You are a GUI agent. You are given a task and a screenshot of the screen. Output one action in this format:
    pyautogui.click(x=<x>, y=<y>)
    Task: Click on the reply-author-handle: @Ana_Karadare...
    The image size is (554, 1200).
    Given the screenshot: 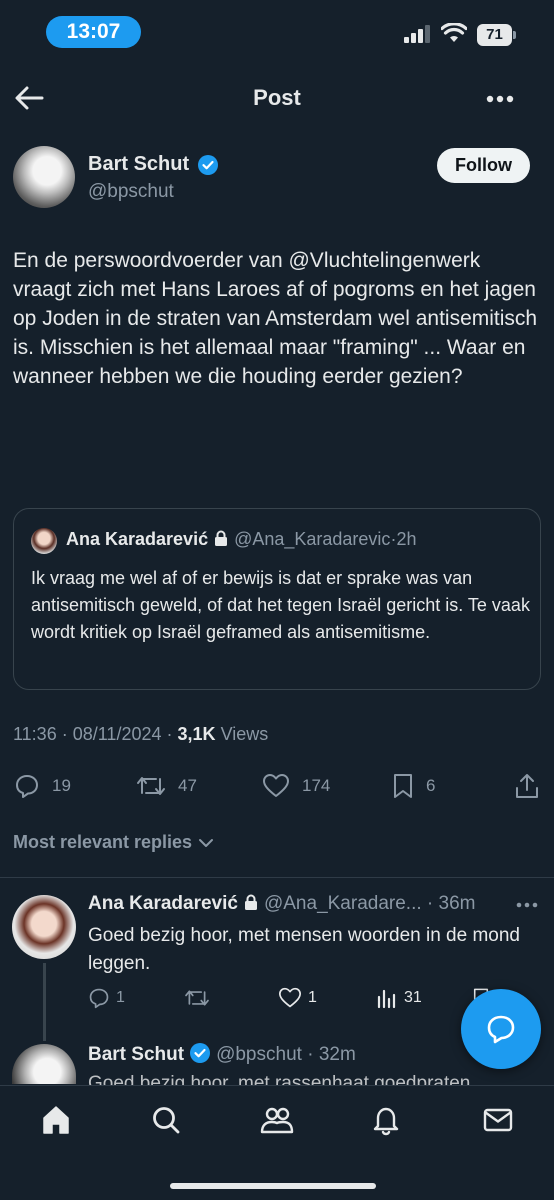 What is the action you would take?
    pyautogui.click(x=343, y=903)
    